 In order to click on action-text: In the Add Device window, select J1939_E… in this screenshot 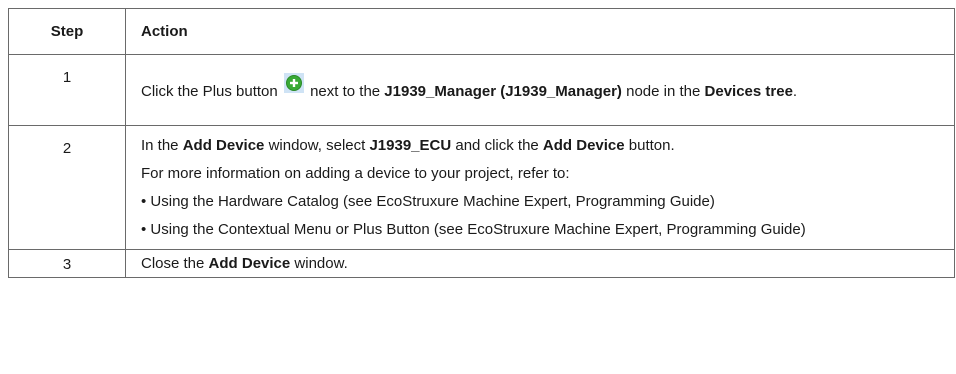, I will do `click(541, 140)`.